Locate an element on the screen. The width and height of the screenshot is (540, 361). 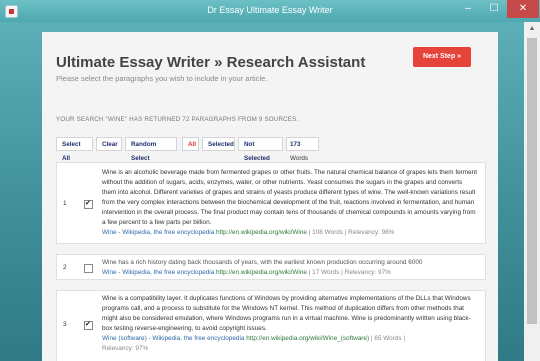
vertical-scrollbar: ▲ is located at coordinates (532, 191).